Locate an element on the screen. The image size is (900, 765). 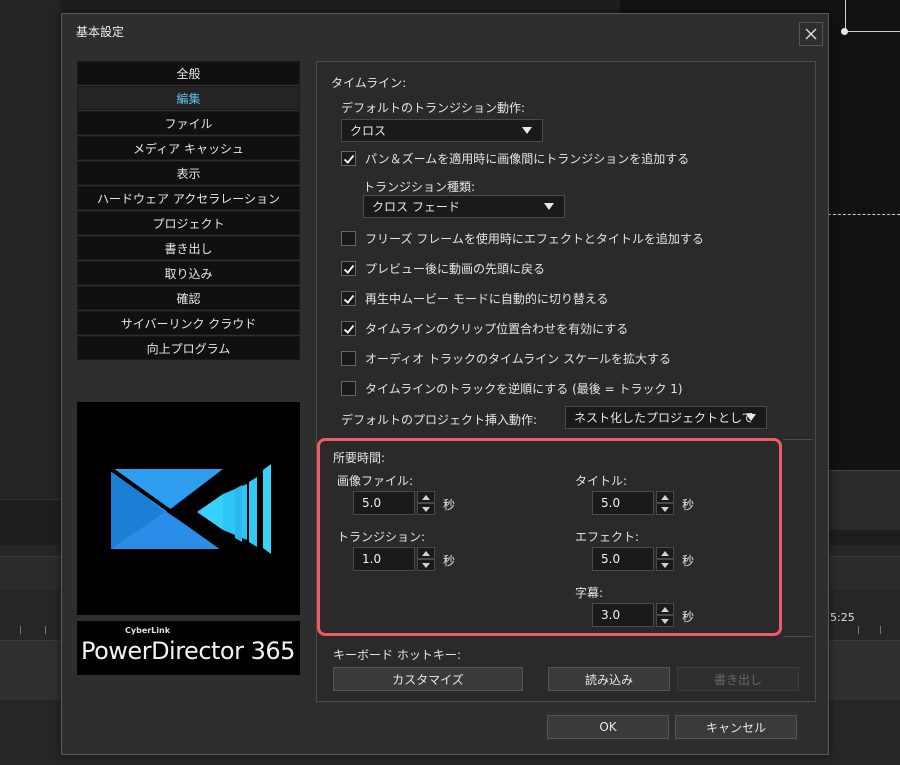
nav-item-import: 取り込み is located at coordinates (188, 273).